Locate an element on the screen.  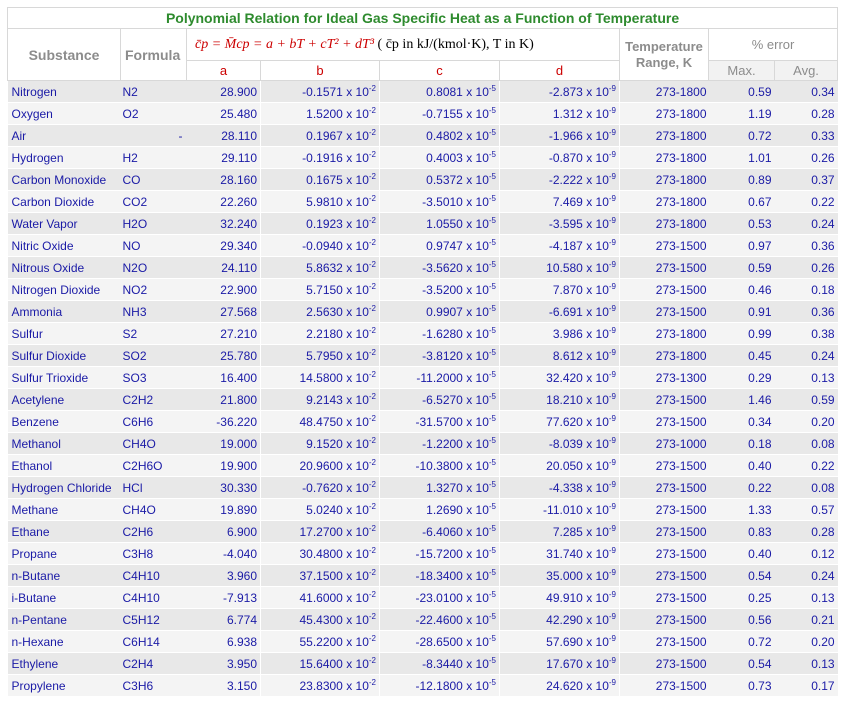
coef-c-value: 1.2690 x 10-5 is located at coordinates (439, 509).